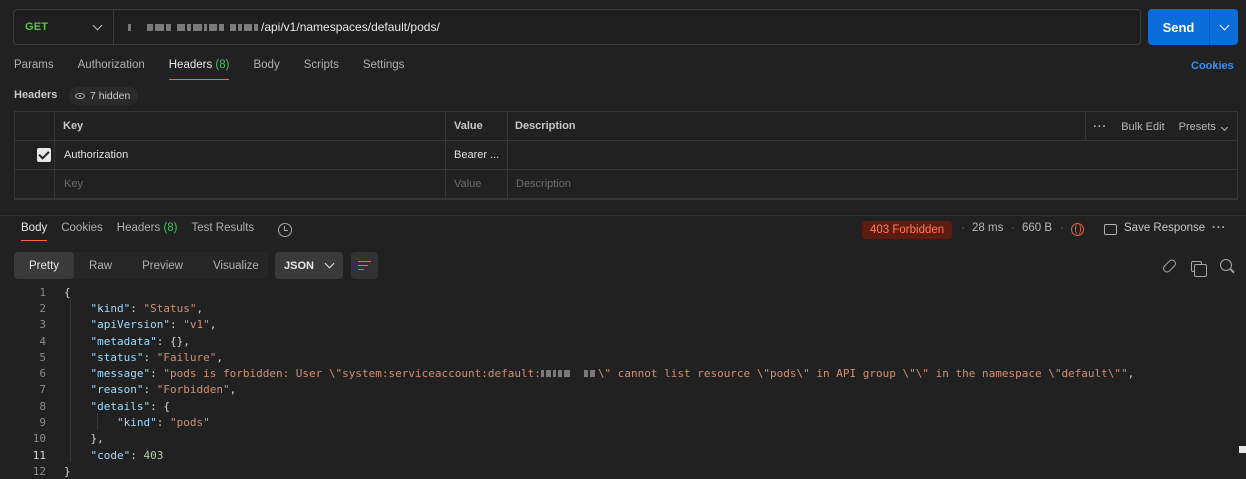  Describe the element at coordinates (162, 265) in the screenshot. I see `view-preview: Preview` at that location.